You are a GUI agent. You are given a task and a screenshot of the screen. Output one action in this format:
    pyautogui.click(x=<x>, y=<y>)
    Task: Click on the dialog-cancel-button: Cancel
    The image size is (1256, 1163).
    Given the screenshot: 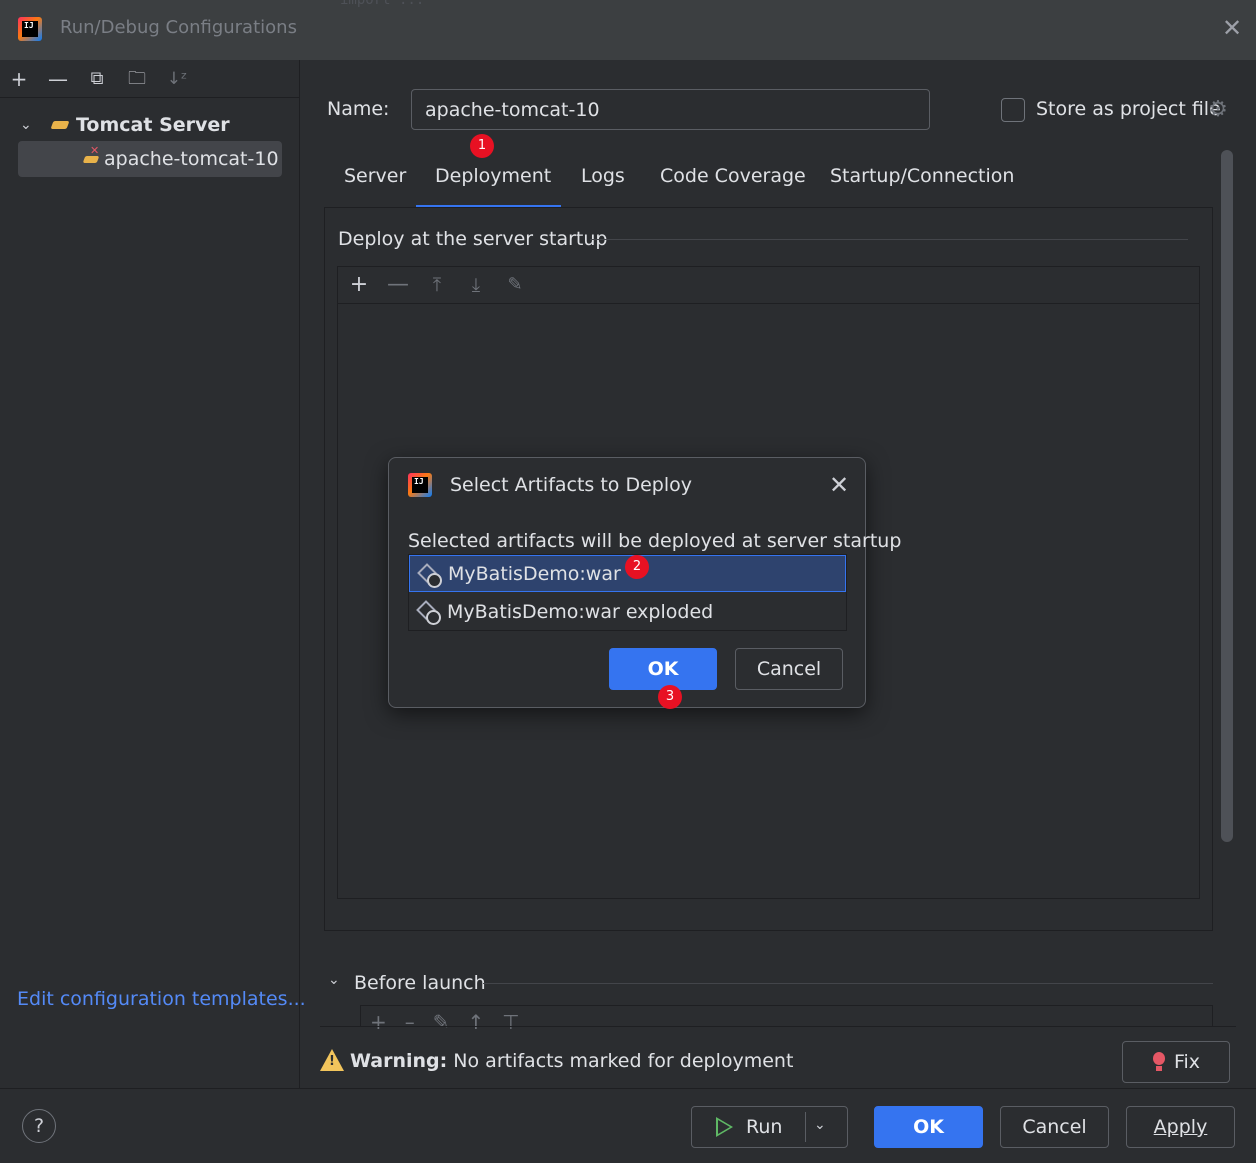 What is the action you would take?
    pyautogui.click(x=789, y=669)
    